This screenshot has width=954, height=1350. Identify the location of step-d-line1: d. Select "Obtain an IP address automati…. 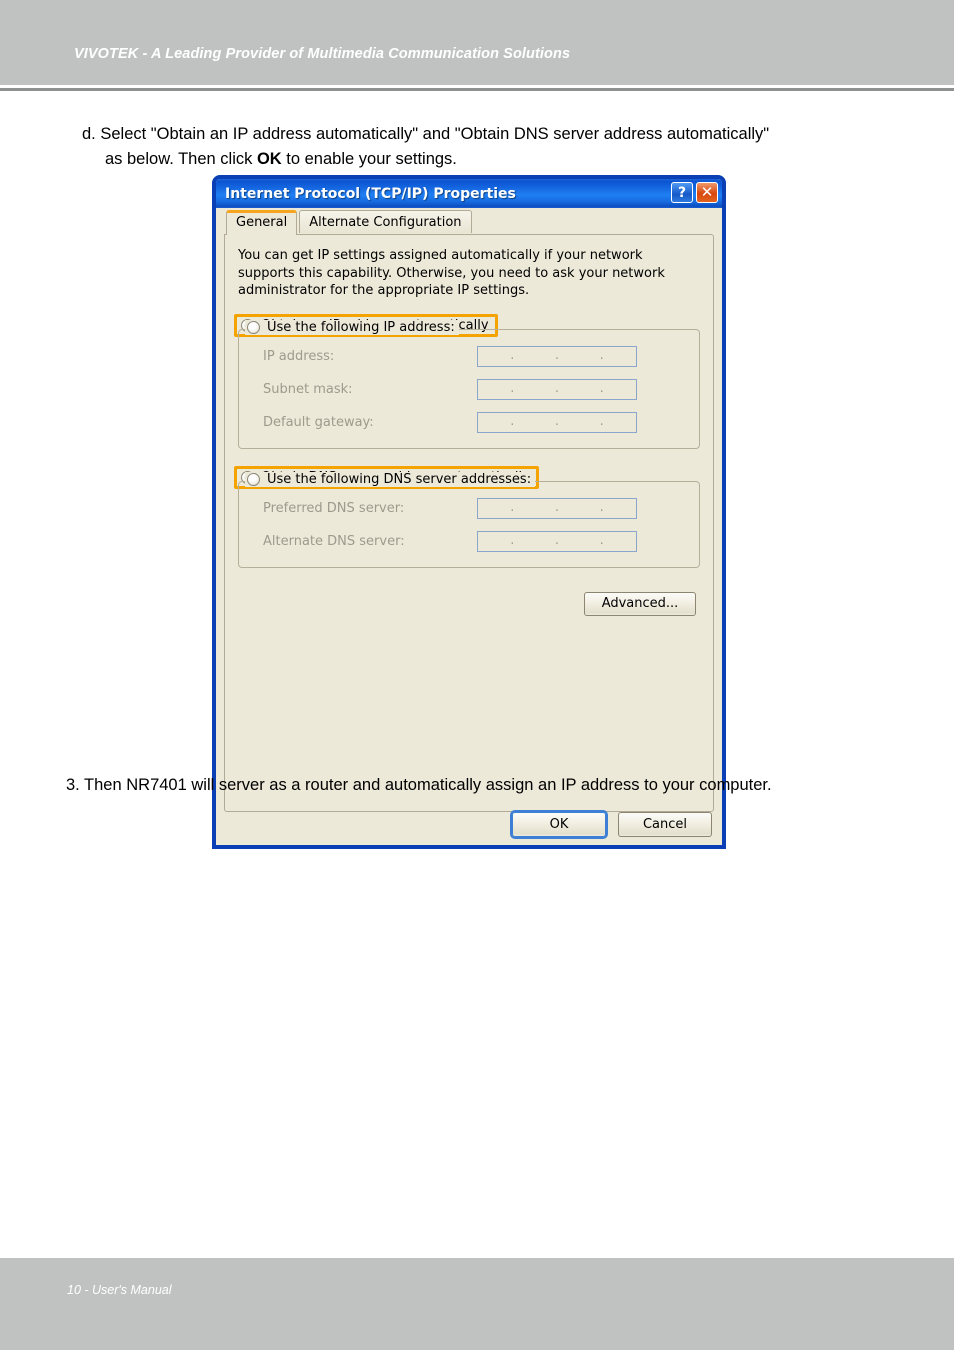
(426, 134).